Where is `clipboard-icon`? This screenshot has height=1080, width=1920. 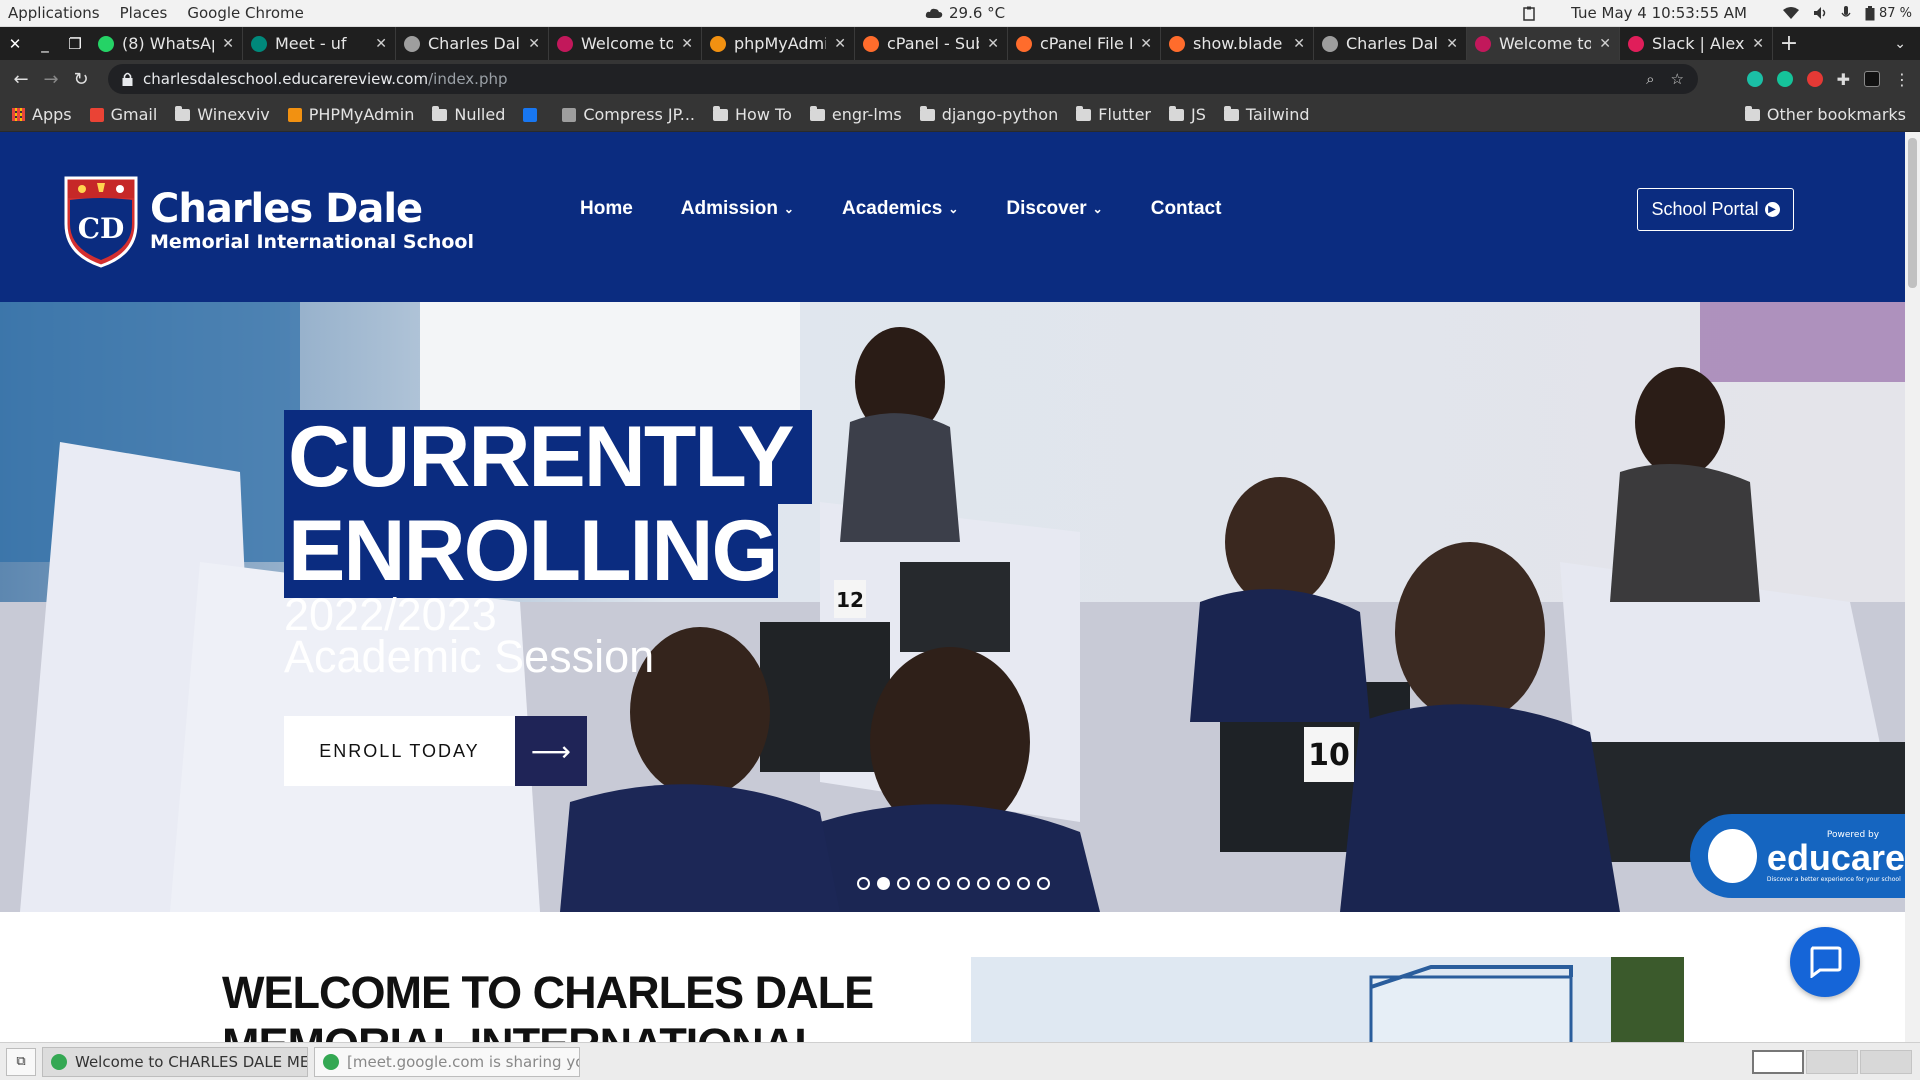 clipboard-icon is located at coordinates (1529, 13).